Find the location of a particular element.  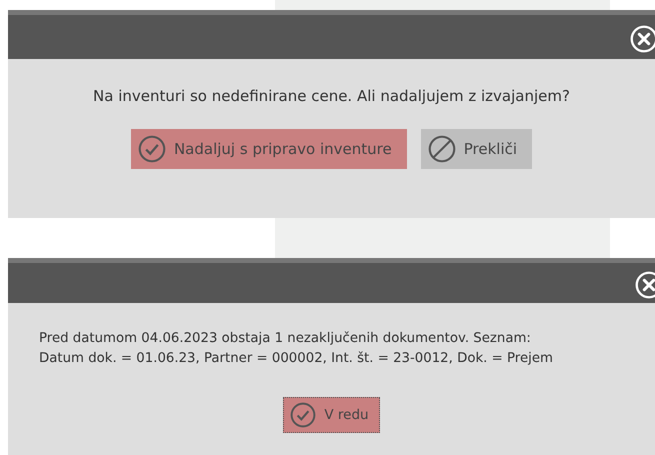

dialog-button: Nadaljuj s pripravo inventure is located at coordinates (268, 149).